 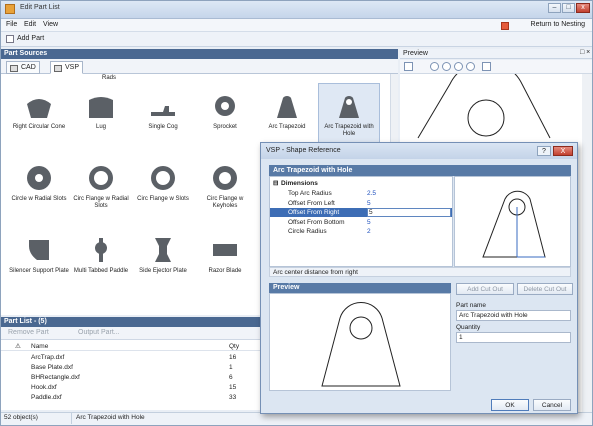 What do you see at coordinates (514, 224) in the screenshot?
I see `reference-shape` at bounding box center [514, 224].